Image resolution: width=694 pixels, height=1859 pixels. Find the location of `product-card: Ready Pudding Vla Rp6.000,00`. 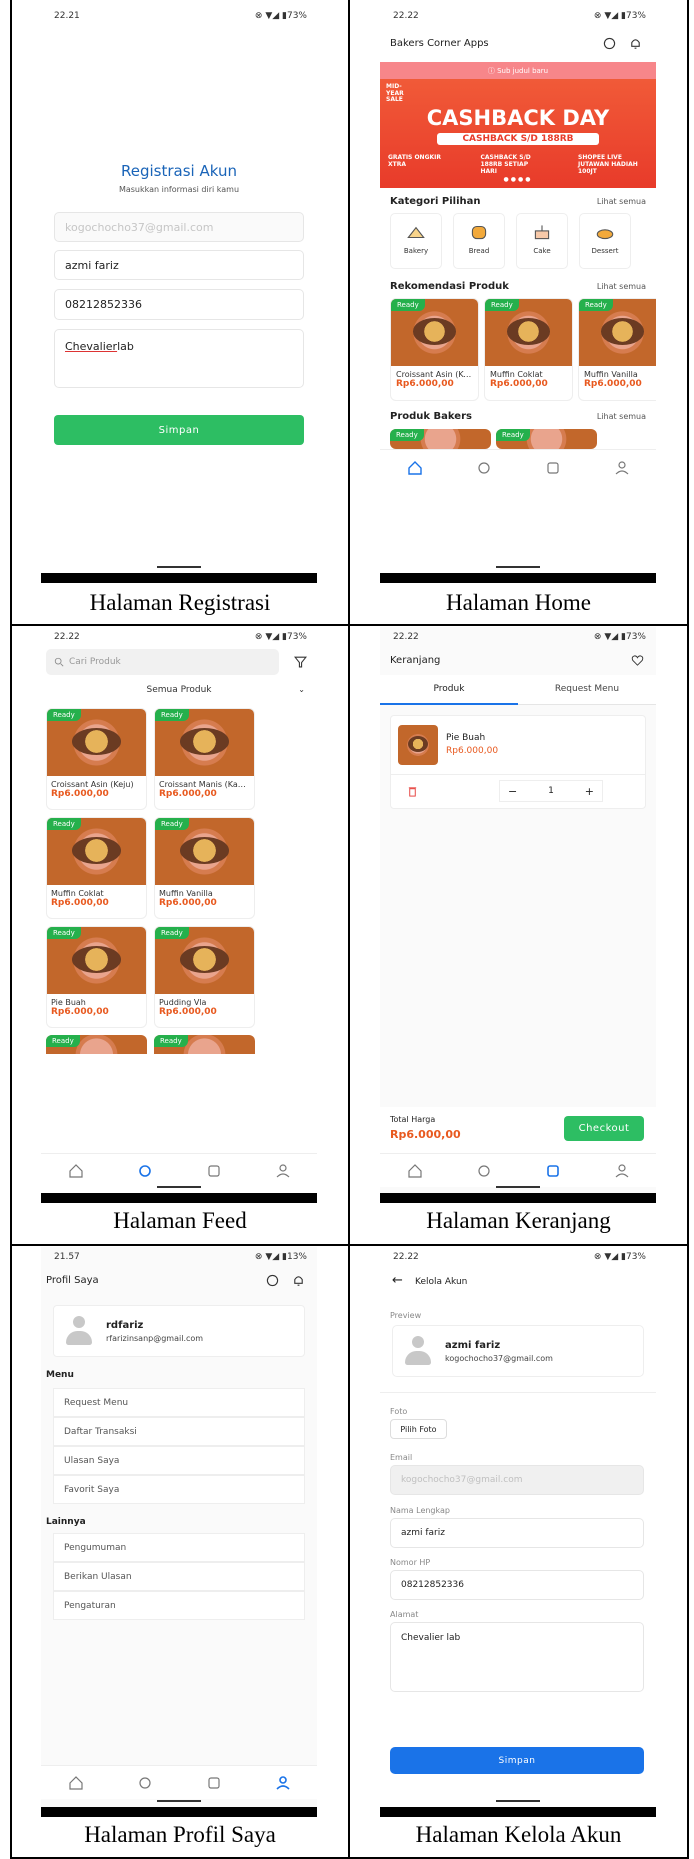

product-card: Ready Pudding Vla Rp6.000,00 is located at coordinates (204, 977).